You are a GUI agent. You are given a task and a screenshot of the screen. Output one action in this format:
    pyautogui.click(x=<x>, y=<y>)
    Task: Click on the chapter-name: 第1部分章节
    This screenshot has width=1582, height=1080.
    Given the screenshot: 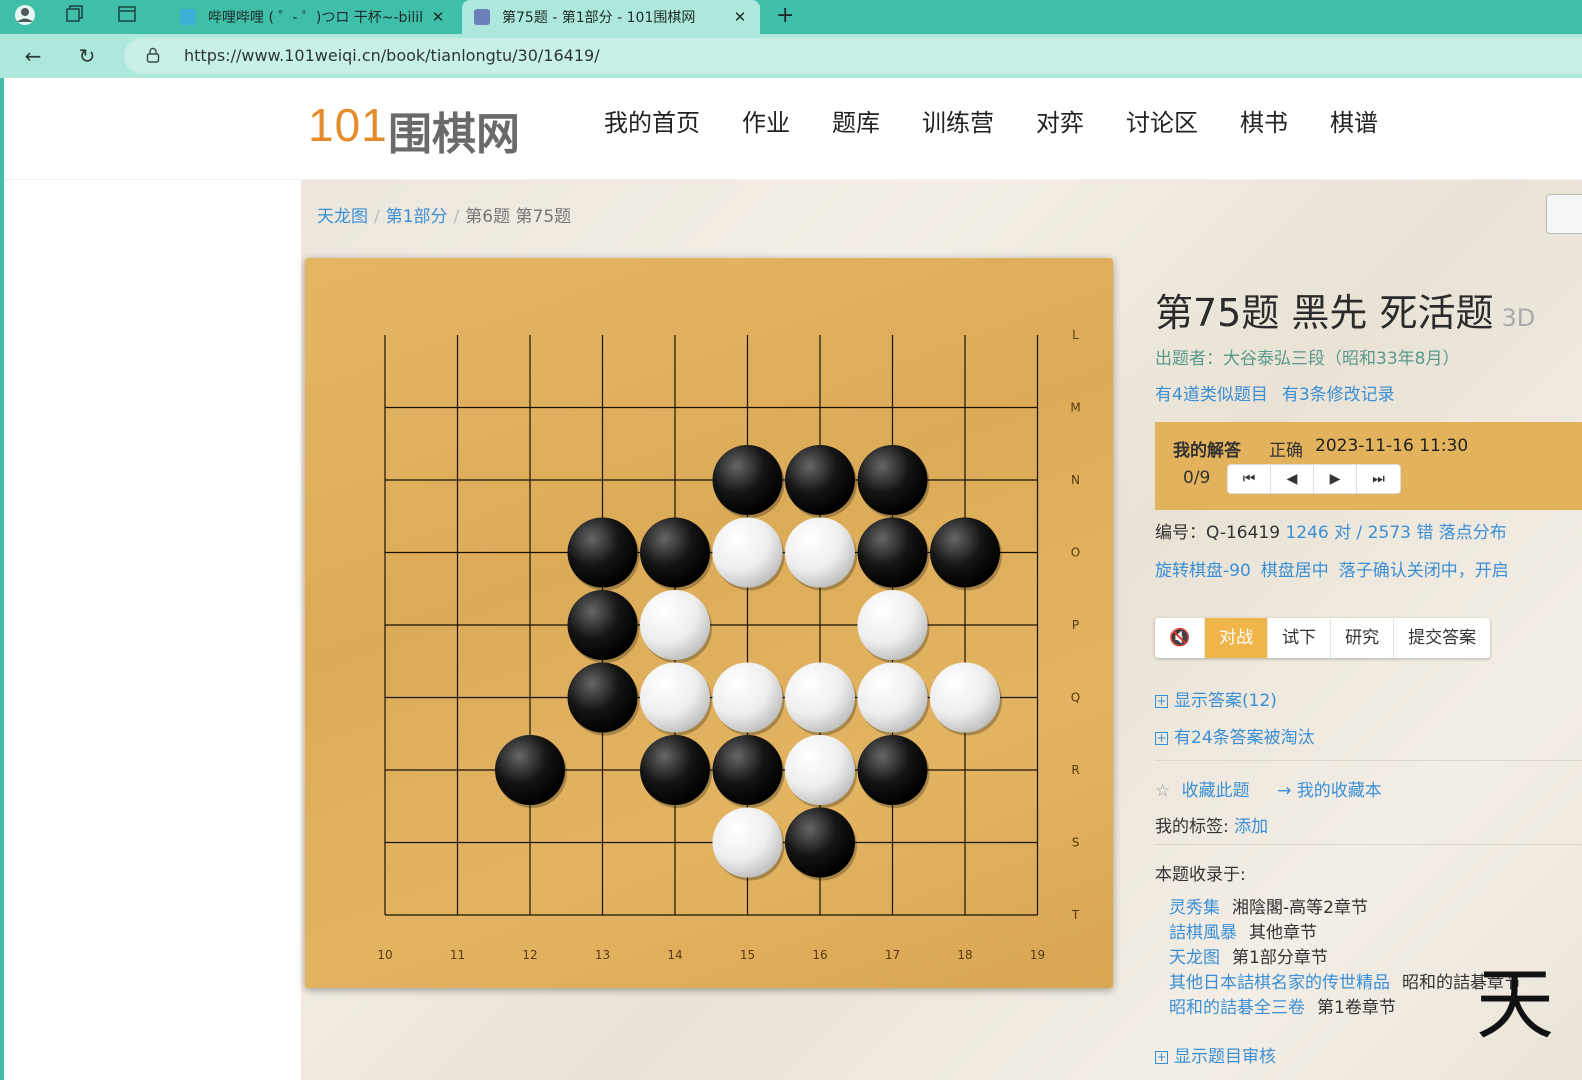 What is the action you would take?
    pyautogui.click(x=1280, y=958)
    